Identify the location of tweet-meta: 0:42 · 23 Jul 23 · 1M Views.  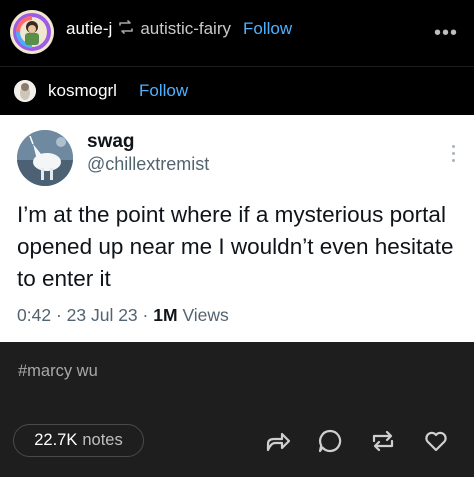
(123, 315).